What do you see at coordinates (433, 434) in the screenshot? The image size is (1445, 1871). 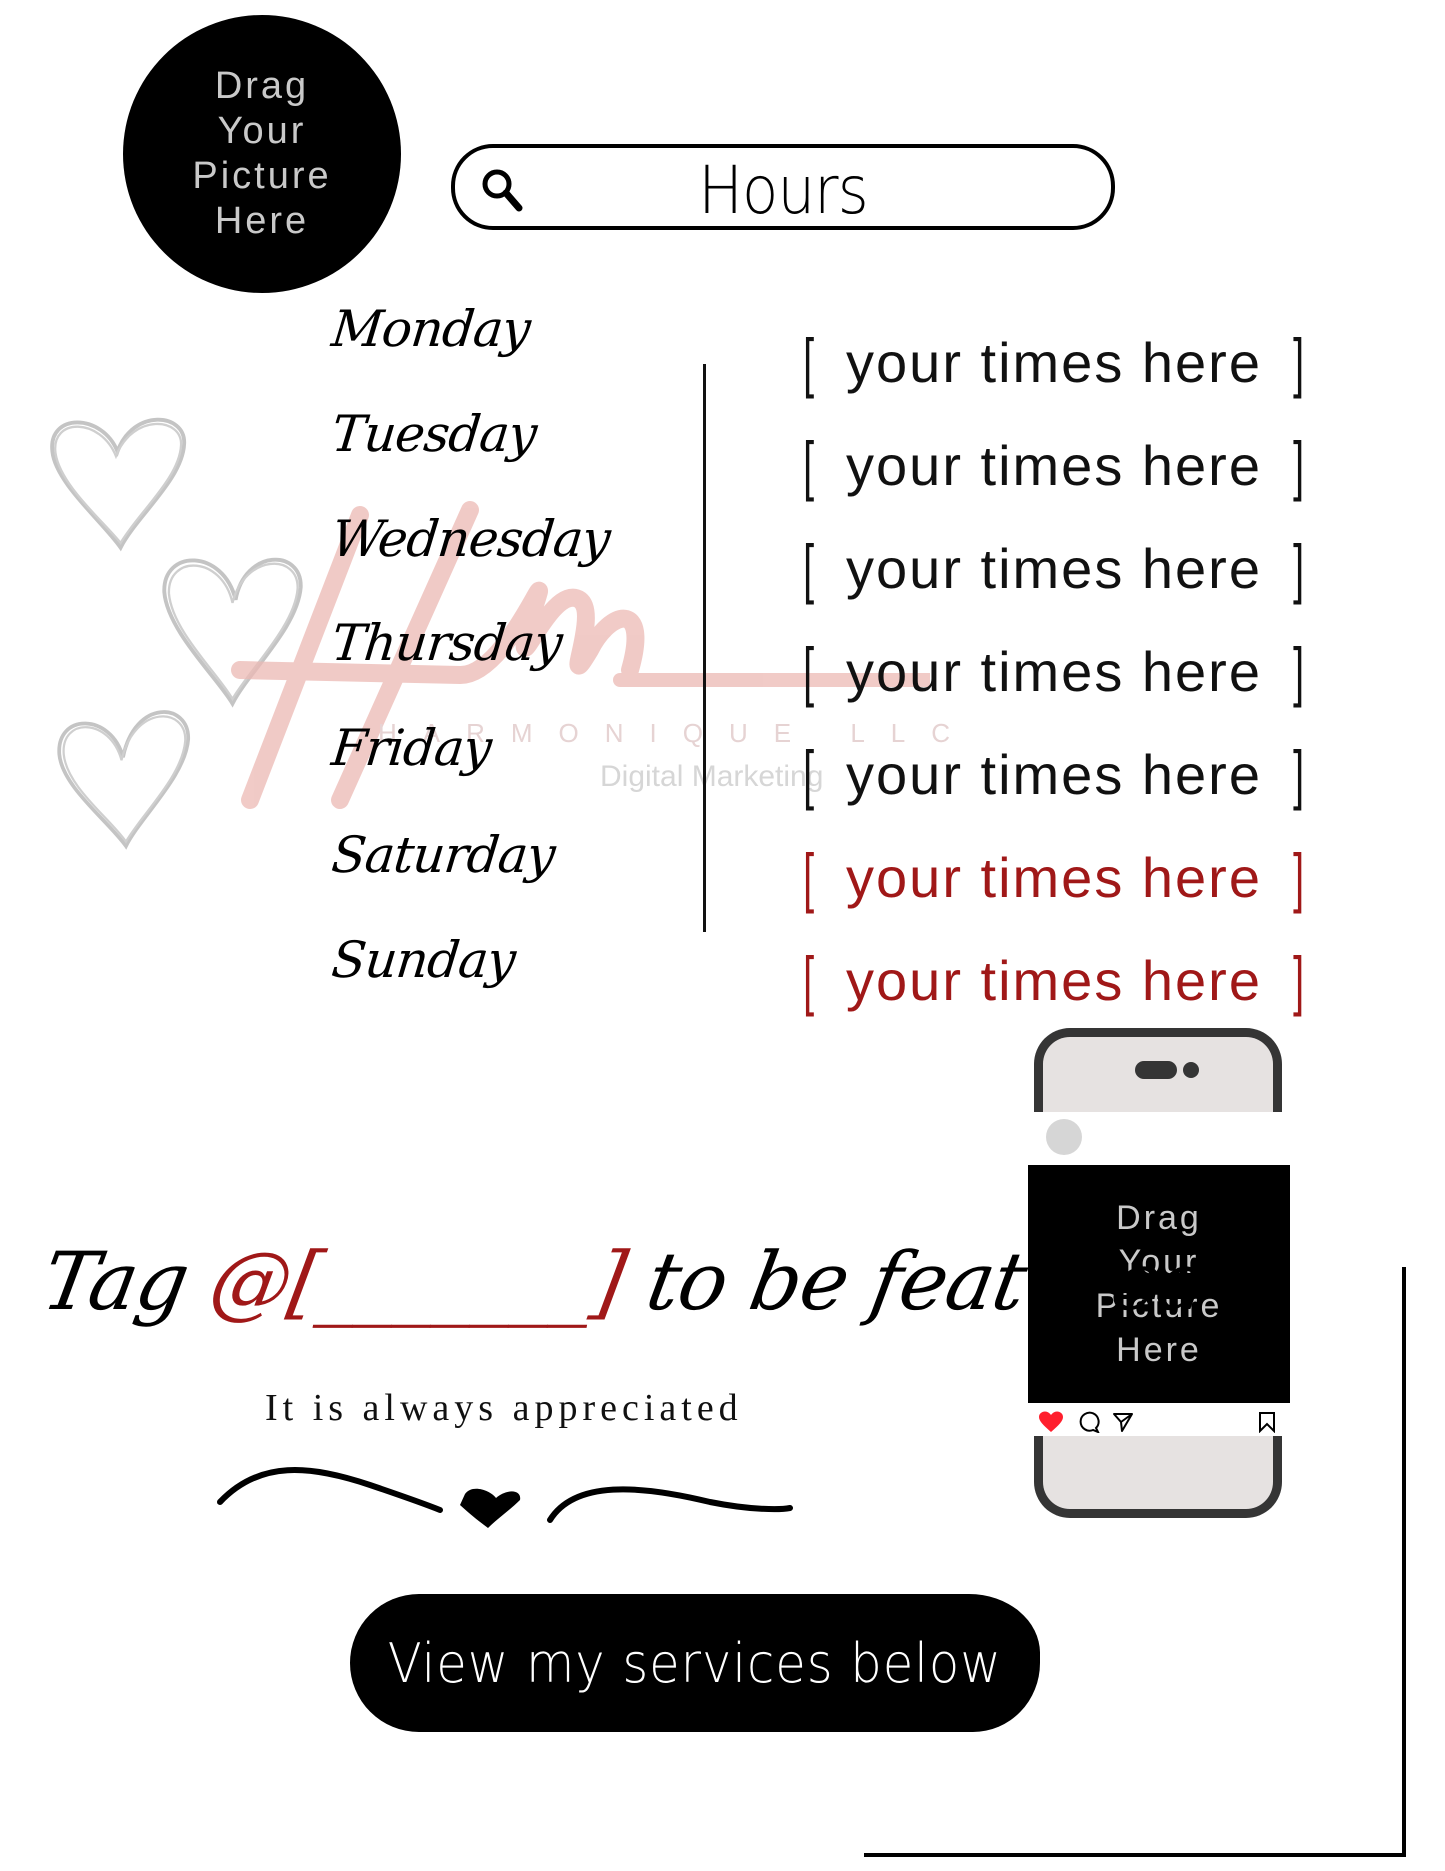 I see `day-label: Tuesday` at bounding box center [433, 434].